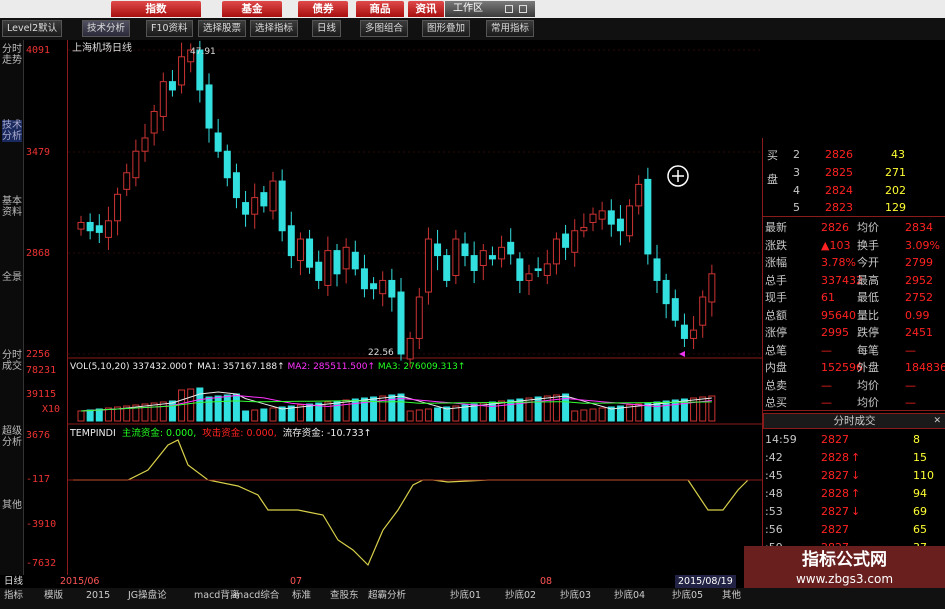 This screenshot has height=609, width=945. What do you see at coordinates (159, 433) in the screenshot?
I see `main-capital-value: 主流资金: 0.000,` at bounding box center [159, 433].